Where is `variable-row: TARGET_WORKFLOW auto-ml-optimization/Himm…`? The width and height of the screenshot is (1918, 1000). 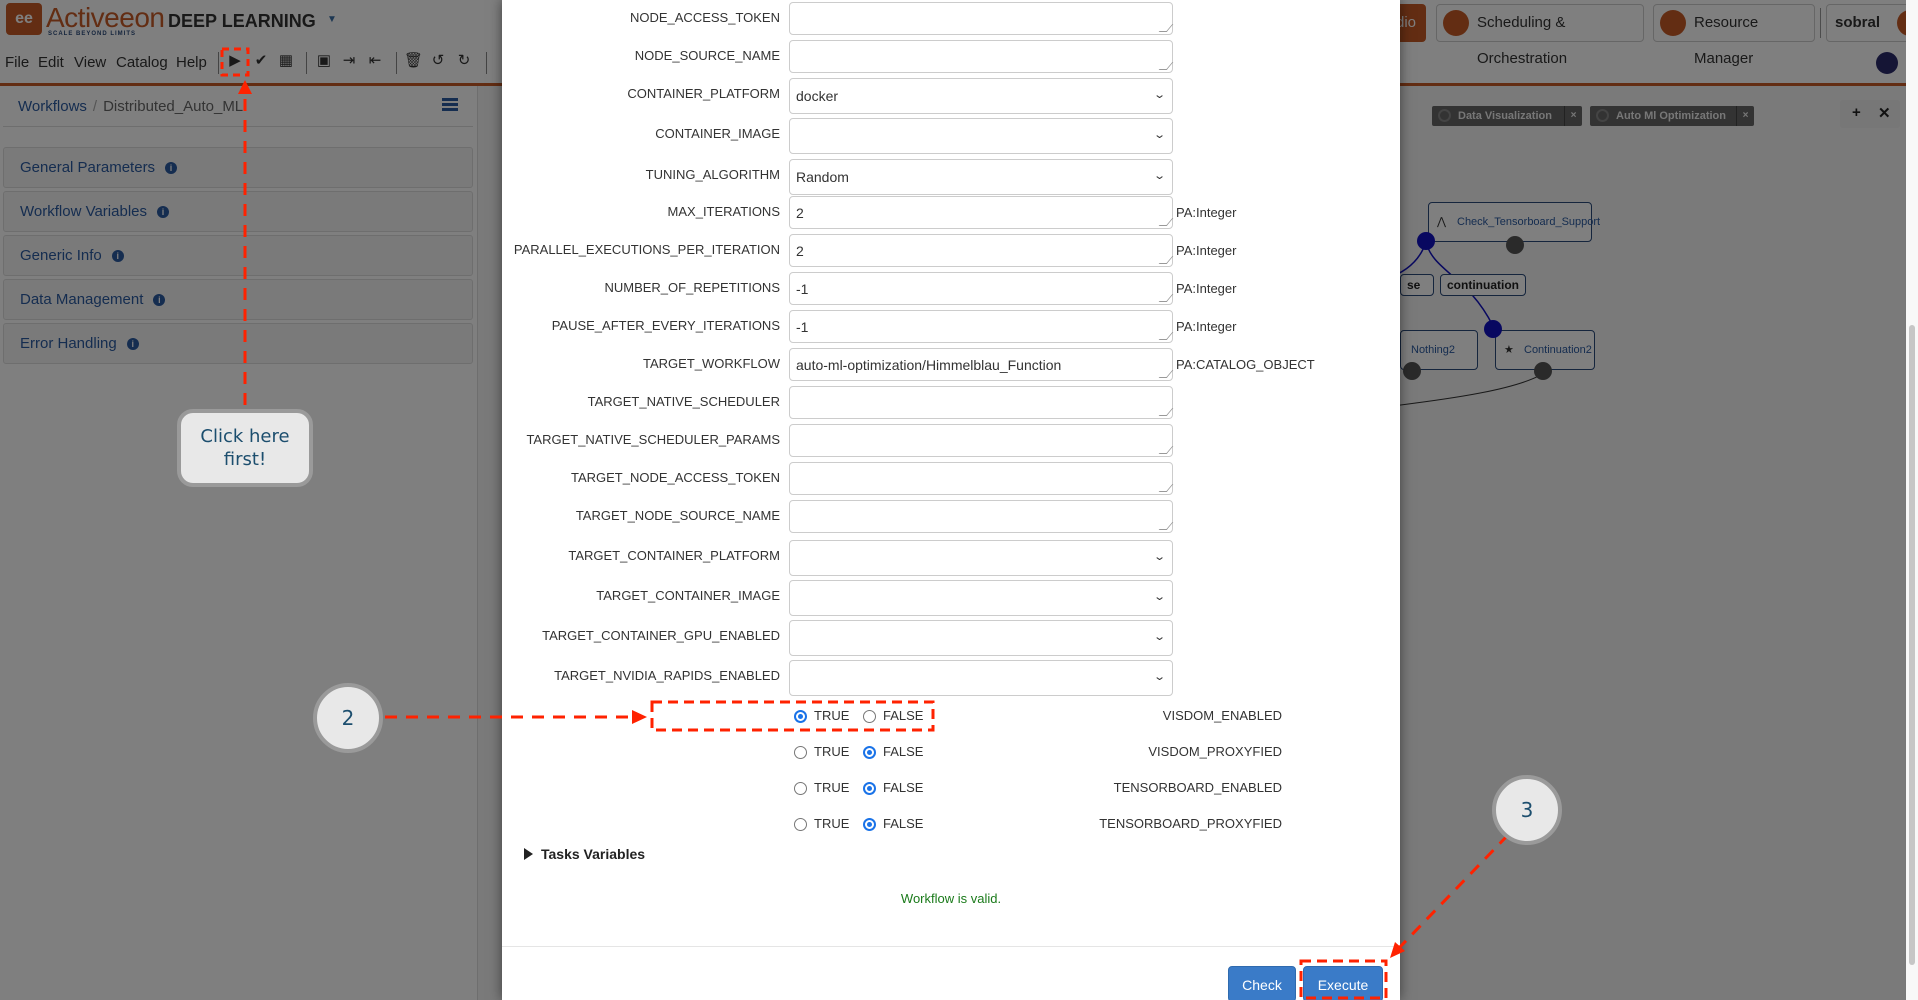 variable-row: TARGET_WORKFLOW auto-ml-optimization/Himm… is located at coordinates (951, 365).